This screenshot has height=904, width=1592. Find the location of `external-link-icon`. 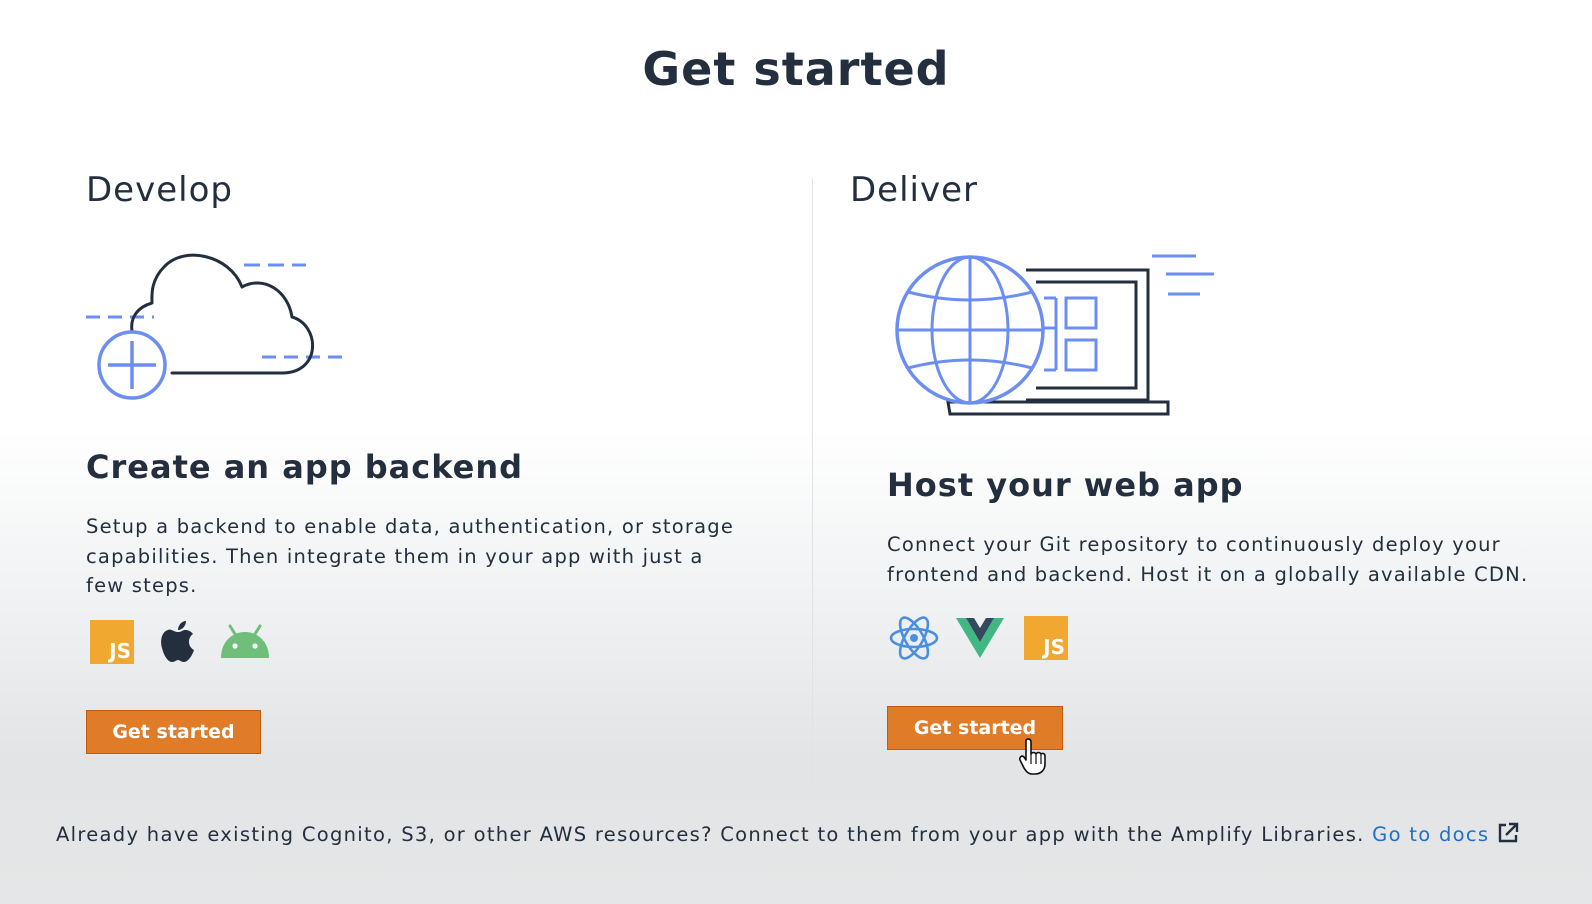

external-link-icon is located at coordinates (1508, 833).